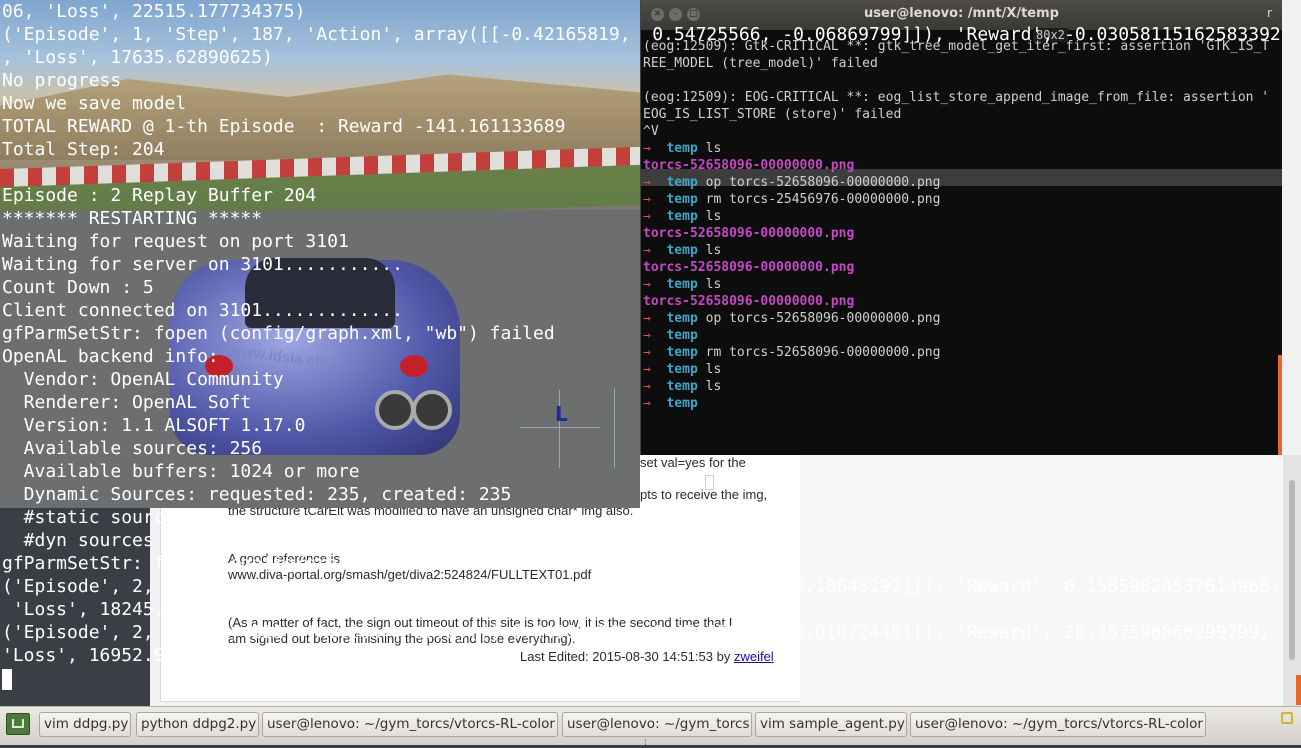 The width and height of the screenshot is (1301, 748). Describe the element at coordinates (154, 11) in the screenshot. I see `console-line: 06, 'Loss', 22515.177734375)` at that location.